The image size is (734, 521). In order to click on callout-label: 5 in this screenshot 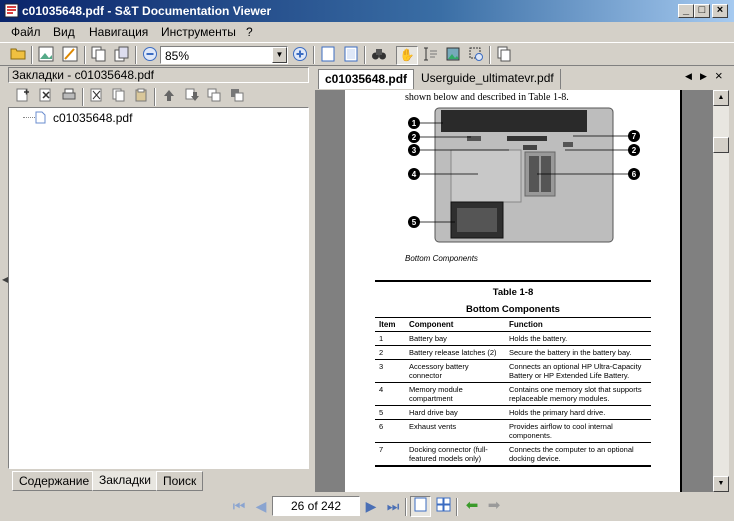, I will do `click(414, 222)`.